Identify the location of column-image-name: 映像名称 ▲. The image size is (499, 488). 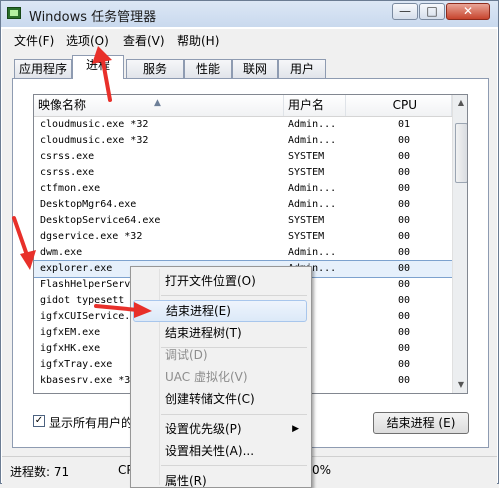
(159, 105).